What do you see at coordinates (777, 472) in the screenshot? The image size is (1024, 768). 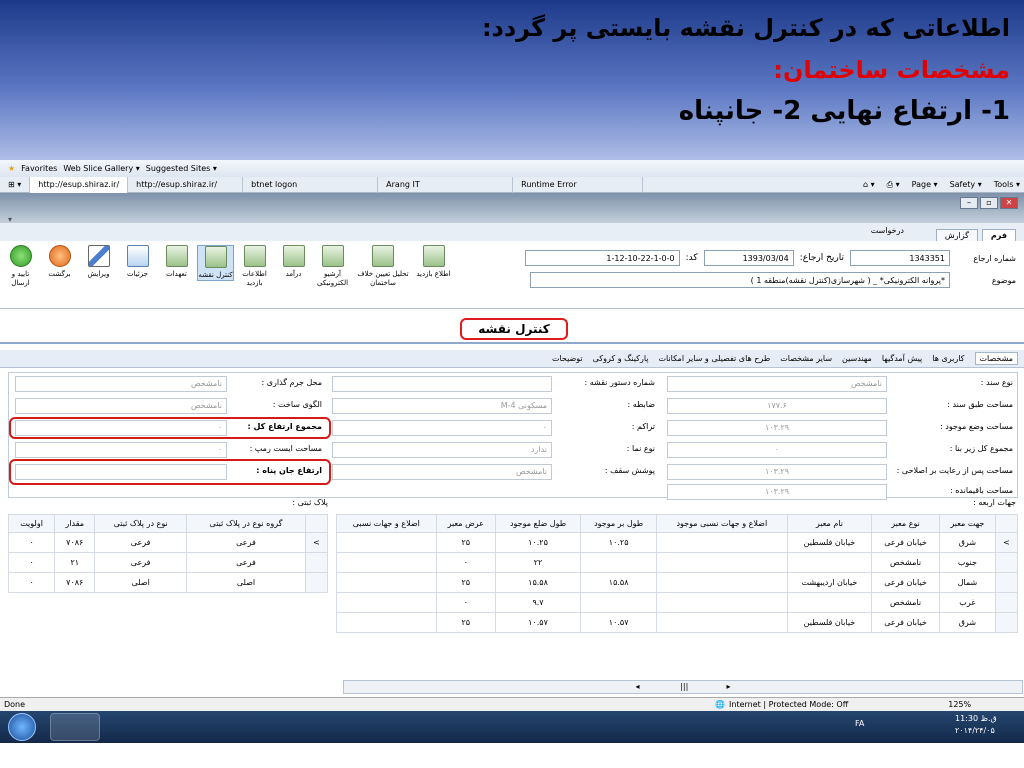 I see `area-after-field: ۱۰۳.۲۹` at bounding box center [777, 472].